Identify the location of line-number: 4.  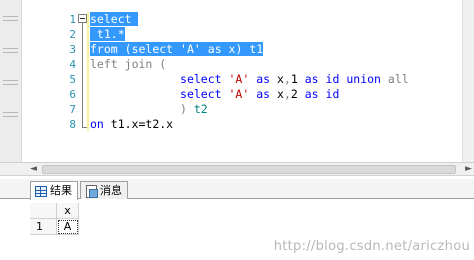
(72, 64).